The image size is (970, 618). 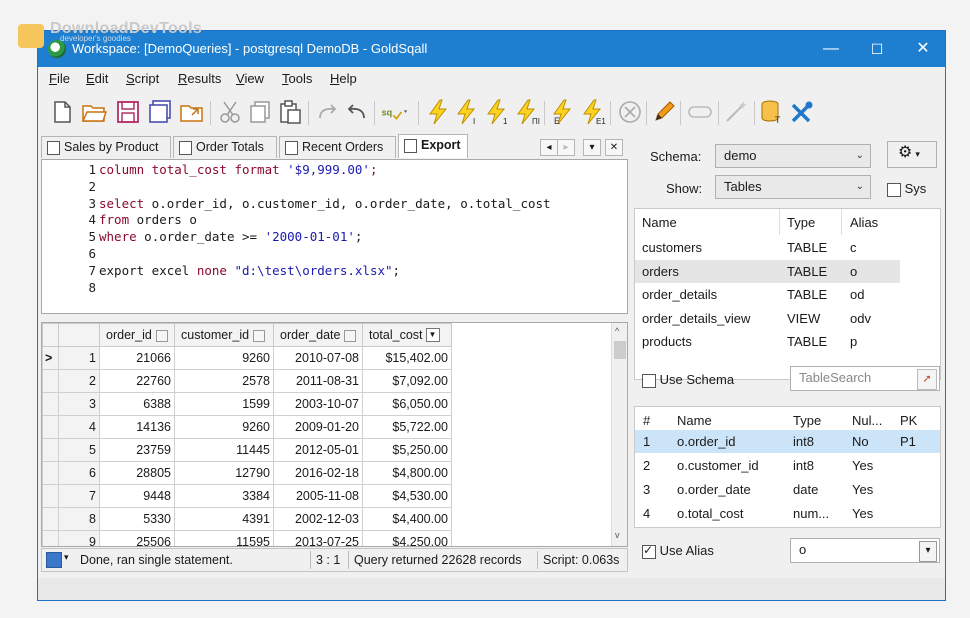 What do you see at coordinates (318, 381) in the screenshot?
I see `table-cell: 2011-08-31` at bounding box center [318, 381].